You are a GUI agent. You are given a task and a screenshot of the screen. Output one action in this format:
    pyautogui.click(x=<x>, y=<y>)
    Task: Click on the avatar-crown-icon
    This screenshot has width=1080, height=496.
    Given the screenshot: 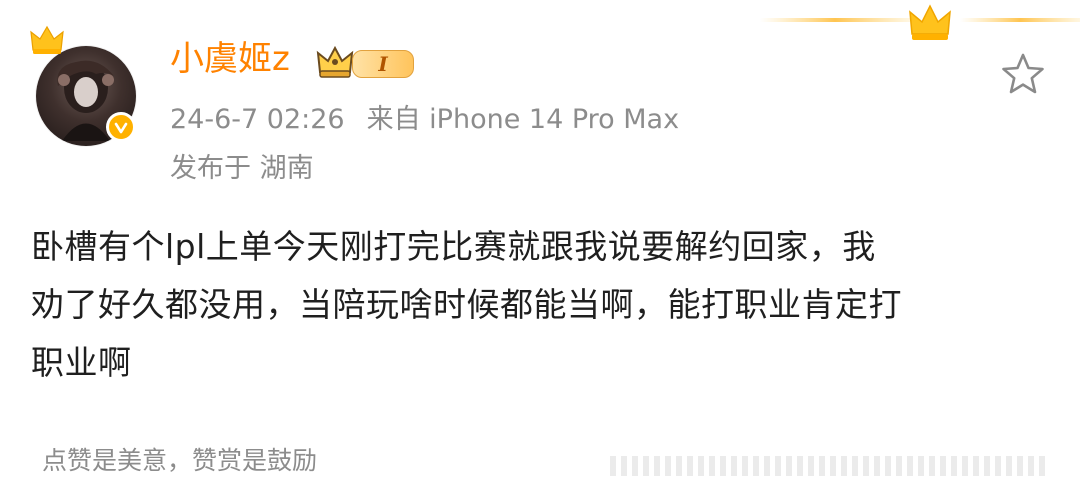 What is the action you would take?
    pyautogui.click(x=47, y=39)
    